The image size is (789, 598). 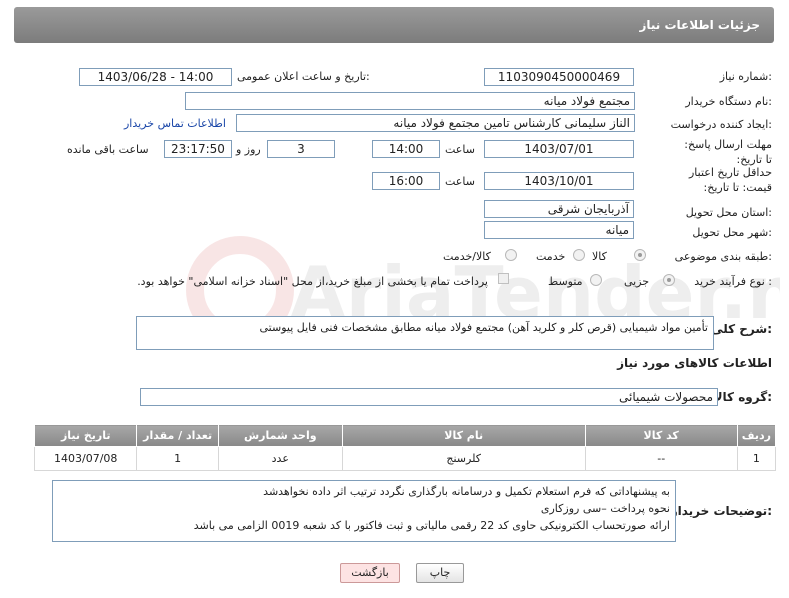 I want to click on process-minor-label: جزیی, so click(x=637, y=281).